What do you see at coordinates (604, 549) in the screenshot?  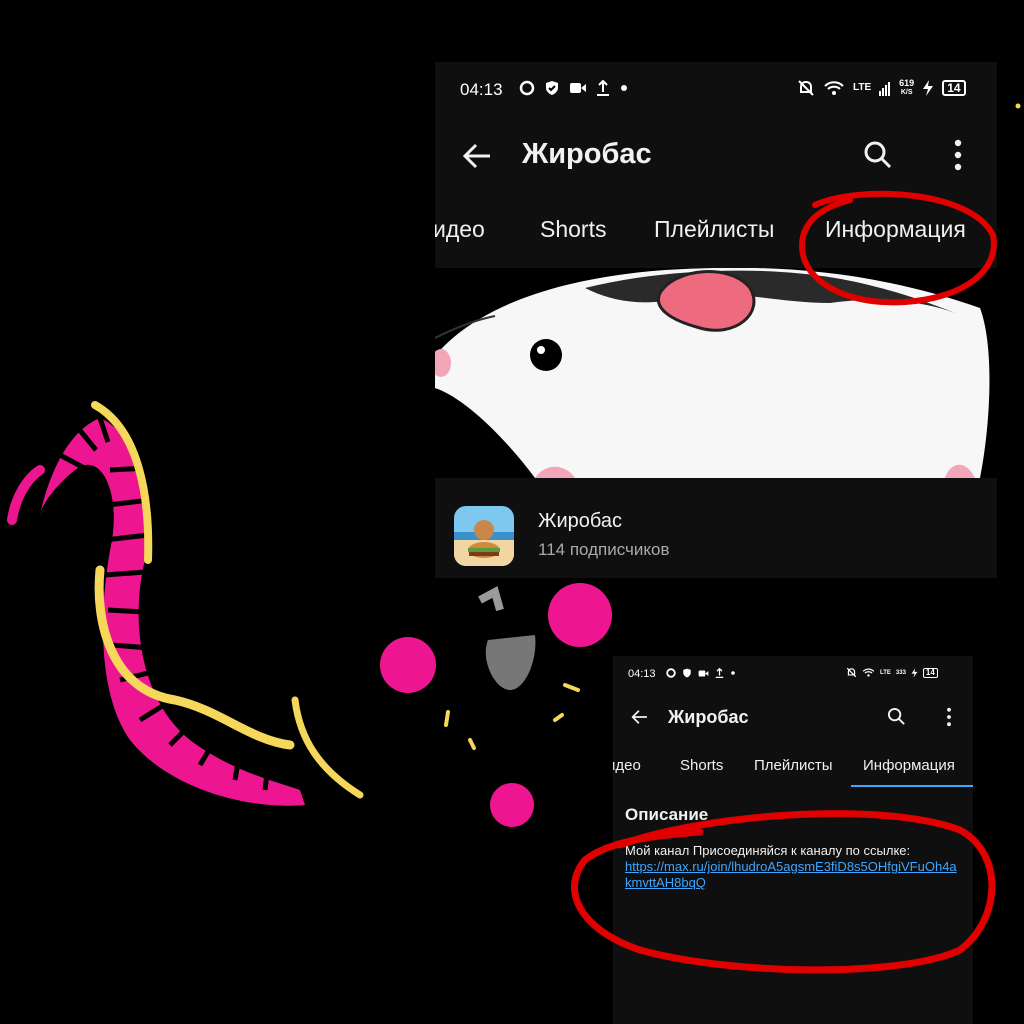 I see `subscriber-count: 114 подписчиков` at bounding box center [604, 549].